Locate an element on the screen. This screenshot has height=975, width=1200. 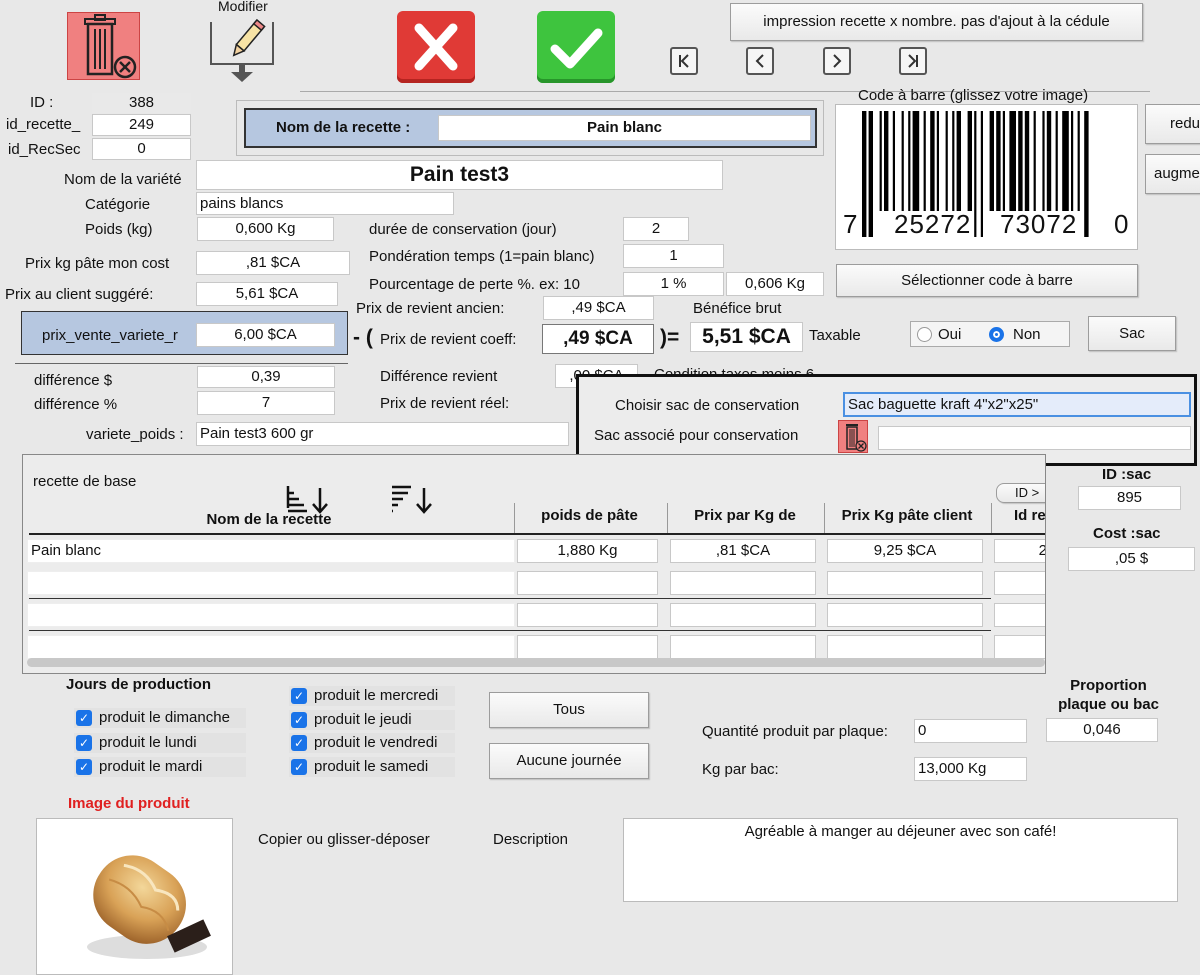
table-cell: 1,880 Kg is located at coordinates (587, 551).